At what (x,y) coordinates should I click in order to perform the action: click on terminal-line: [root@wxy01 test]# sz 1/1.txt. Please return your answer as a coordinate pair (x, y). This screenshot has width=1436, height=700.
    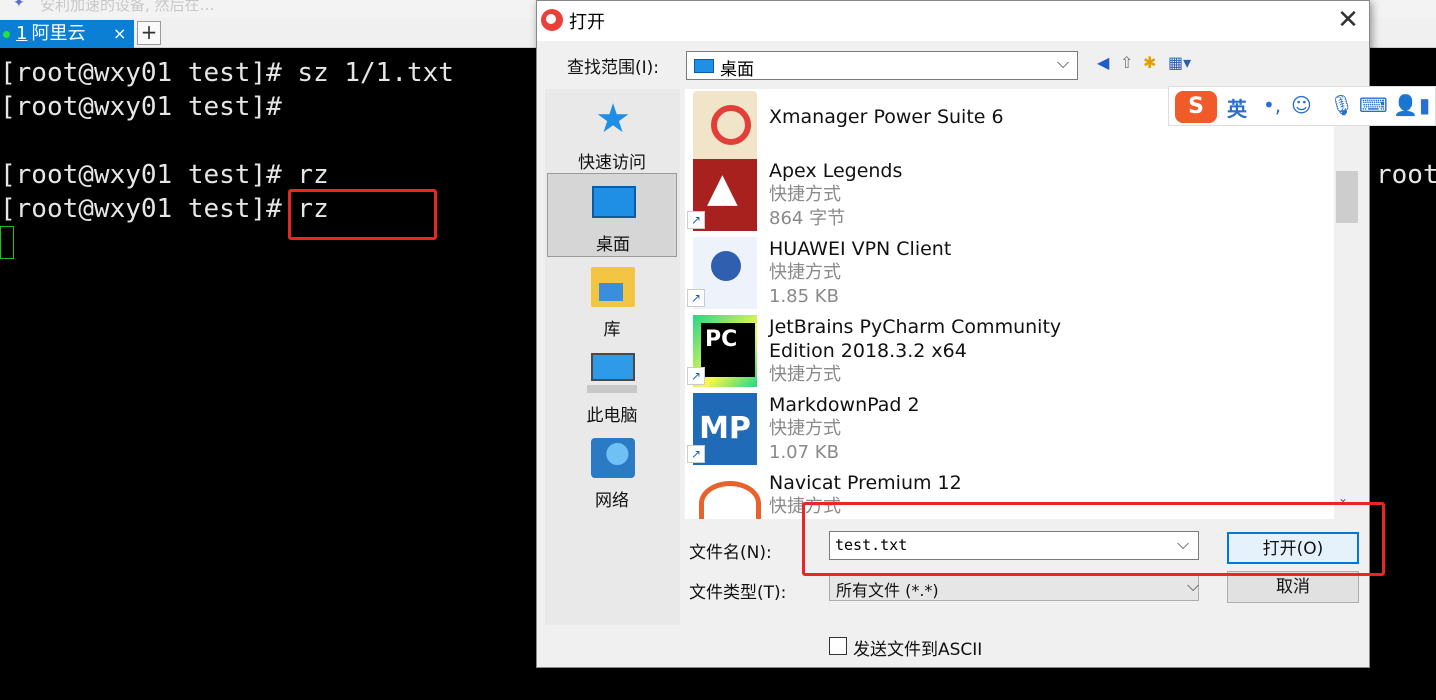
    Looking at the image, I should click on (227, 73).